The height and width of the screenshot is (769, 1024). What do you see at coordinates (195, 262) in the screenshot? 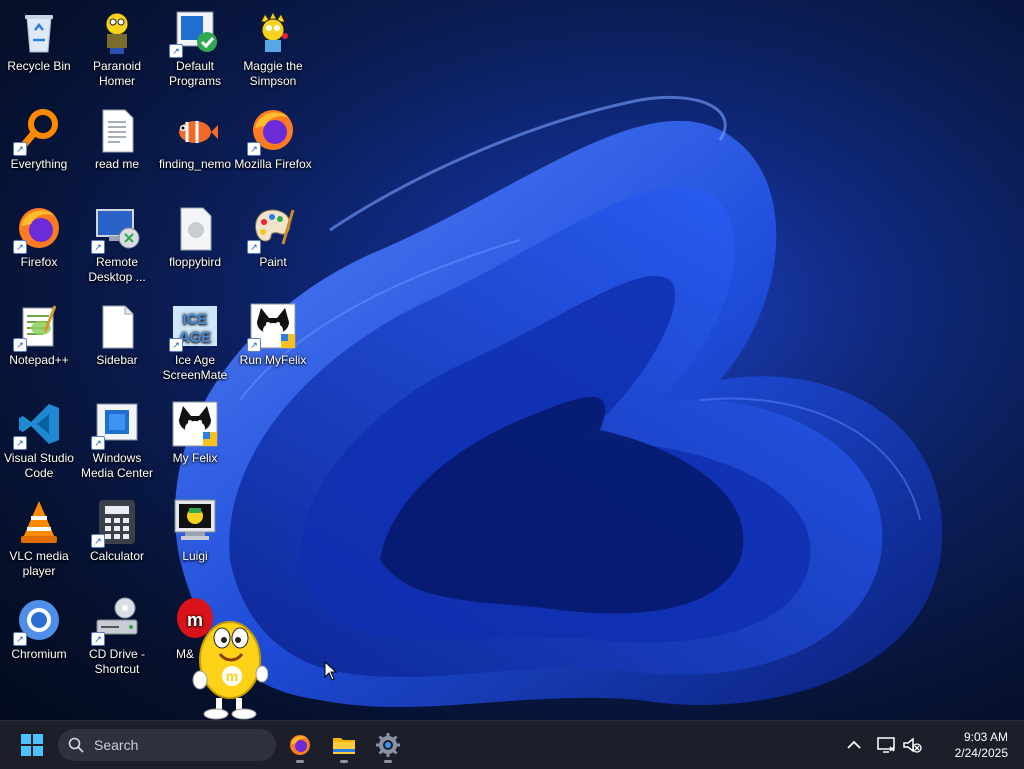
I see `icon-label: floppybird` at bounding box center [195, 262].